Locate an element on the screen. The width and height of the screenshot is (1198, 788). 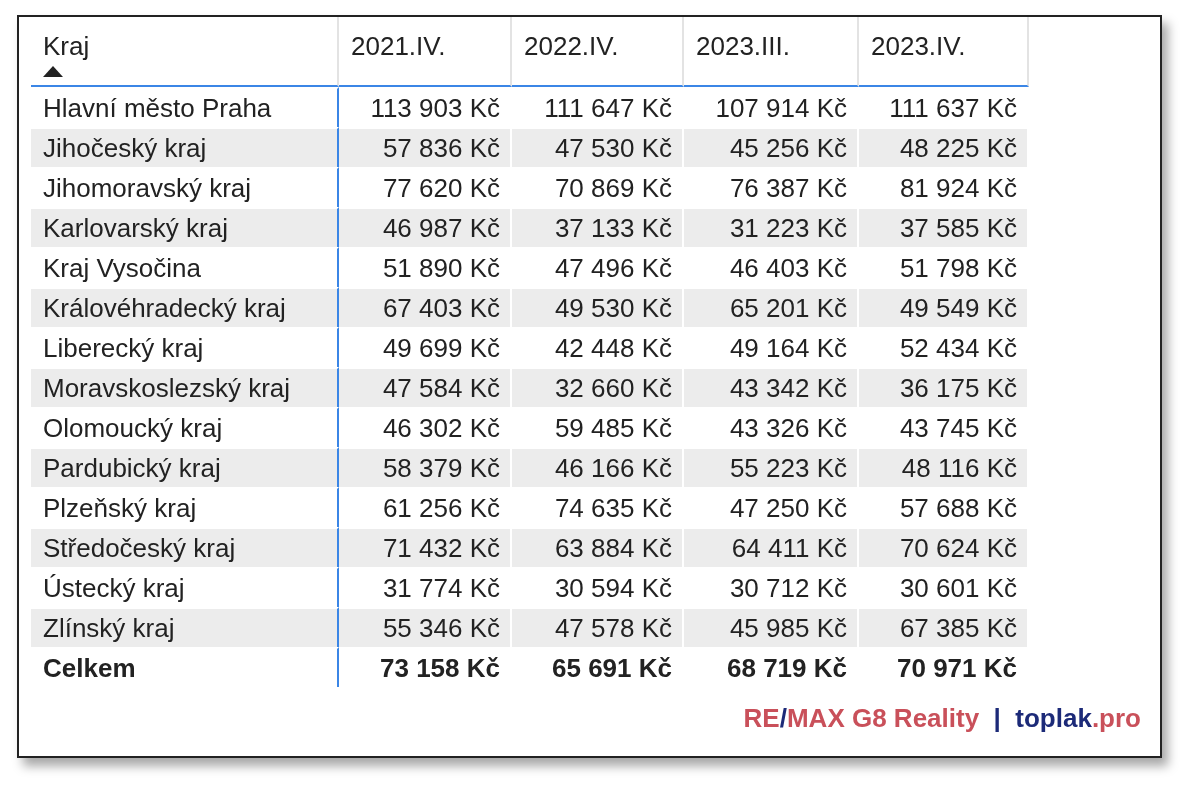
table-cell: 36 175 Kč is located at coordinates (944, 387).